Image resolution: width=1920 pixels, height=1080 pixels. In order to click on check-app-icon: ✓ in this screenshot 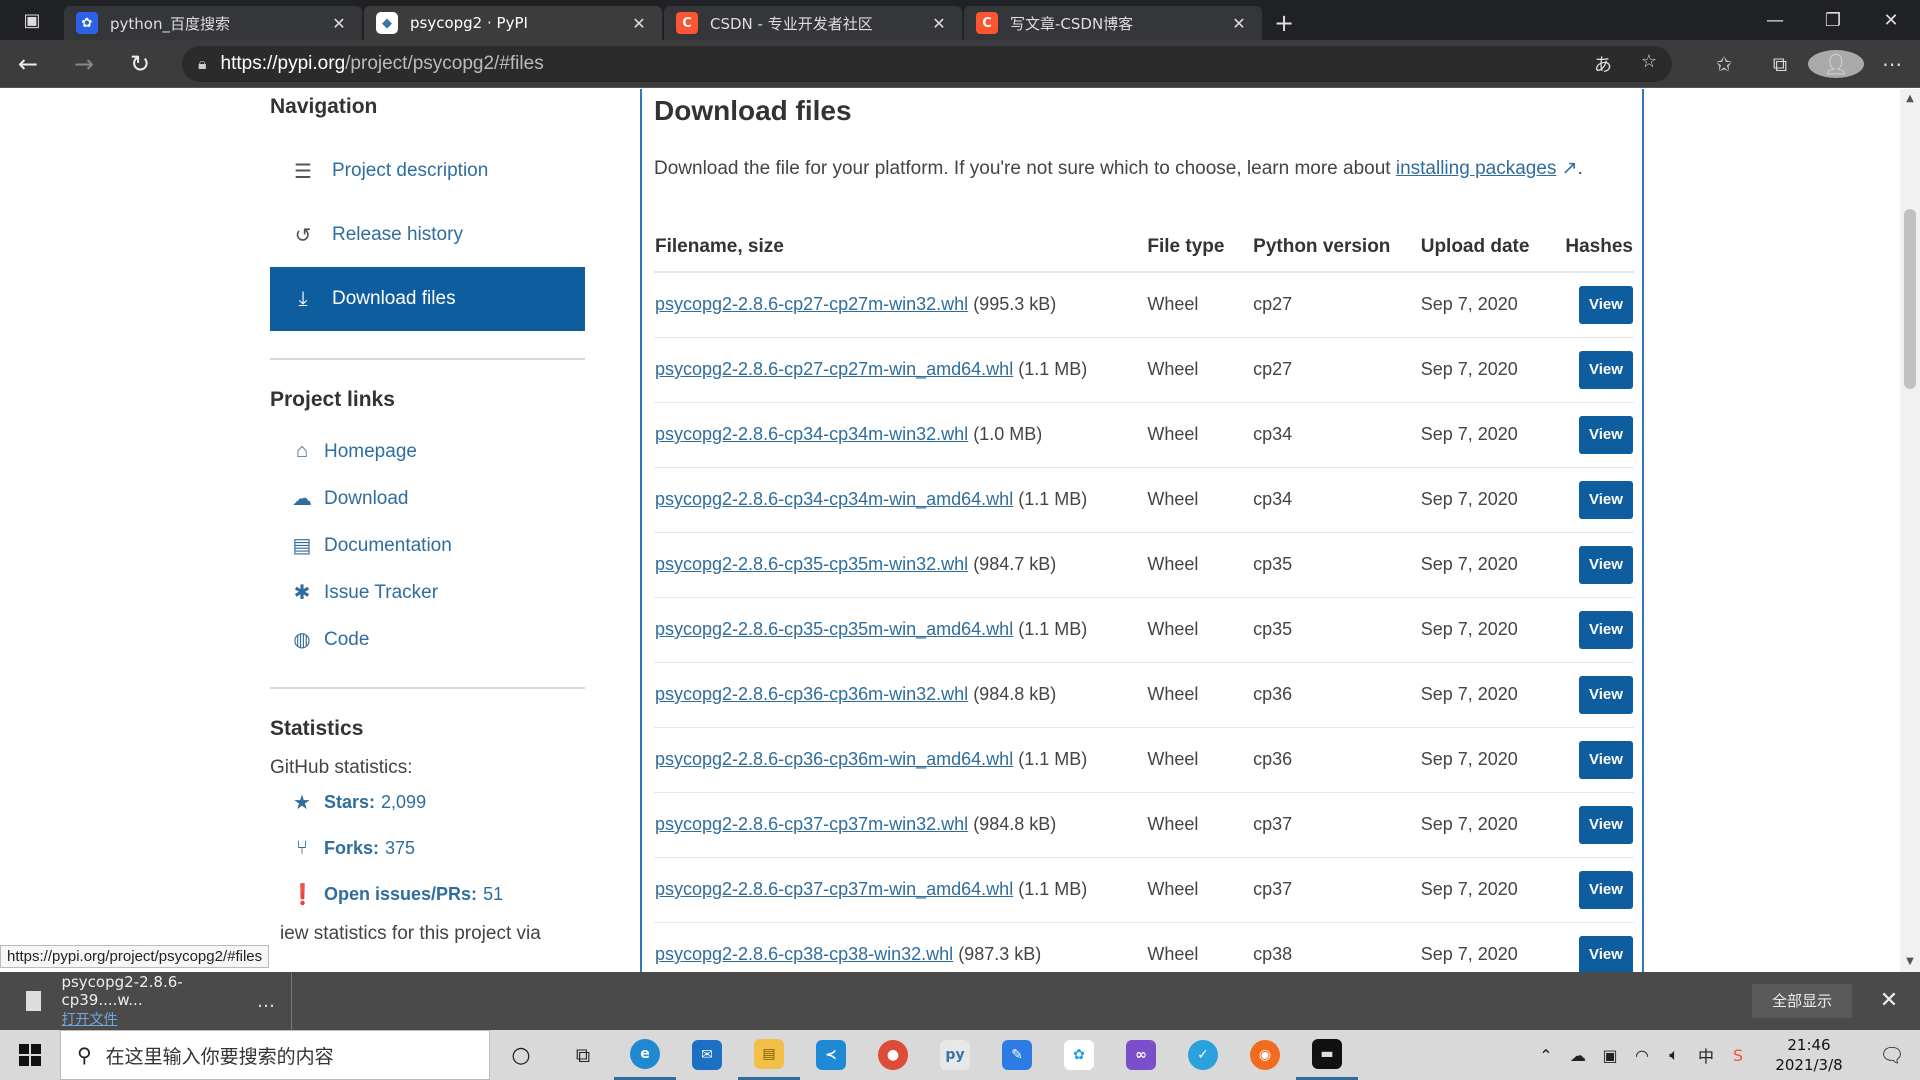, I will do `click(1203, 1055)`.